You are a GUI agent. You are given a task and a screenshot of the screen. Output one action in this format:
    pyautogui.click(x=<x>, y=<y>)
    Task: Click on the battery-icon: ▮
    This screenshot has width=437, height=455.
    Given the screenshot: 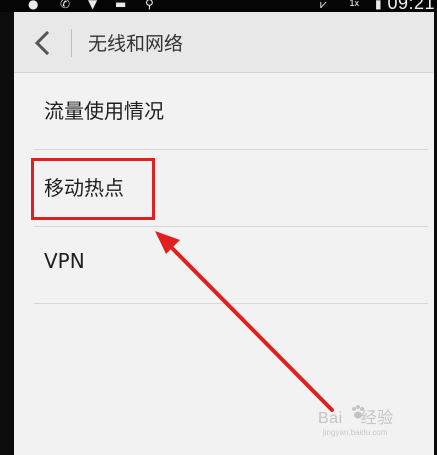 What is the action you would take?
    pyautogui.click(x=378, y=5)
    